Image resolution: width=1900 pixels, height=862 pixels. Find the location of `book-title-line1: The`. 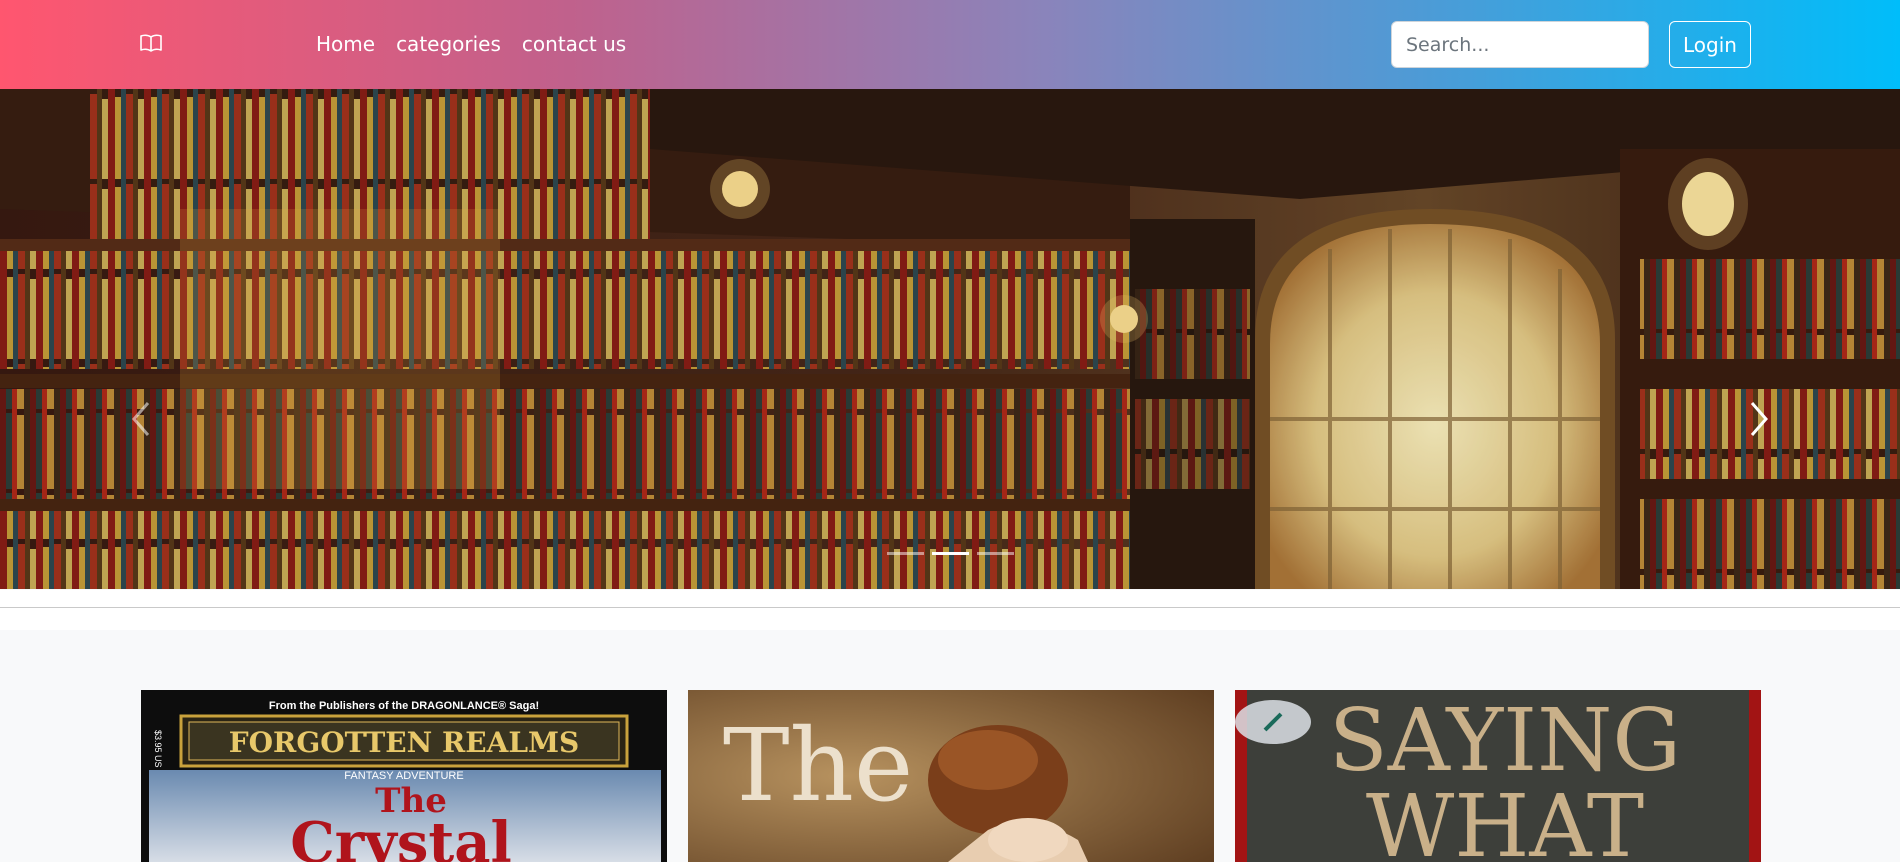

book-title-line1: The is located at coordinates (818, 765).